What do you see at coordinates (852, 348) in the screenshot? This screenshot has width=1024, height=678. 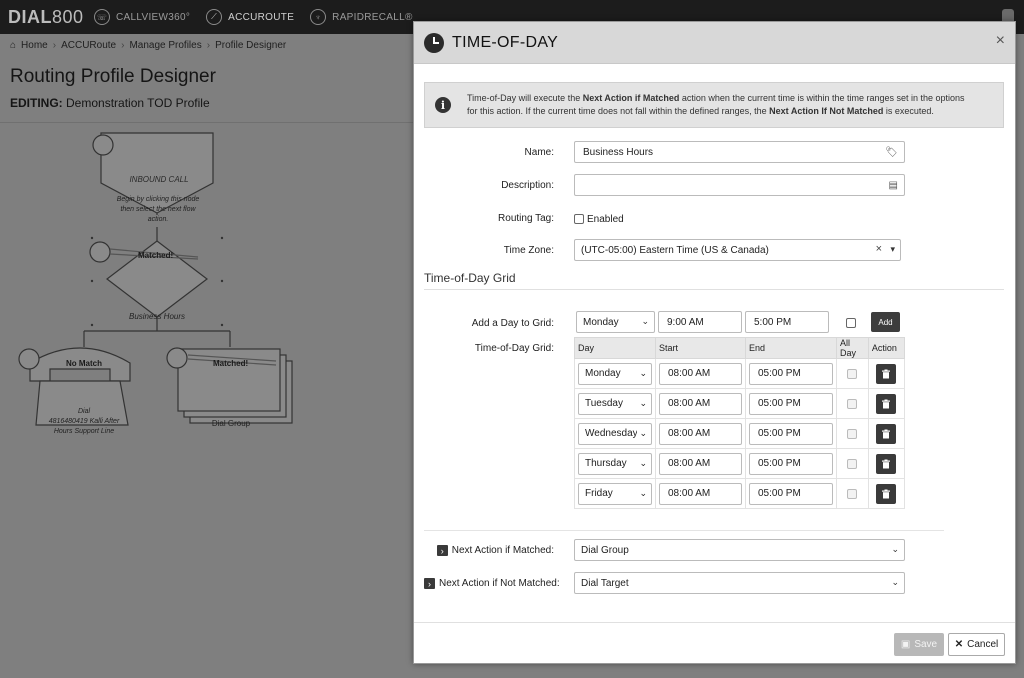 I see `grid-header-all-day: All Day` at bounding box center [852, 348].